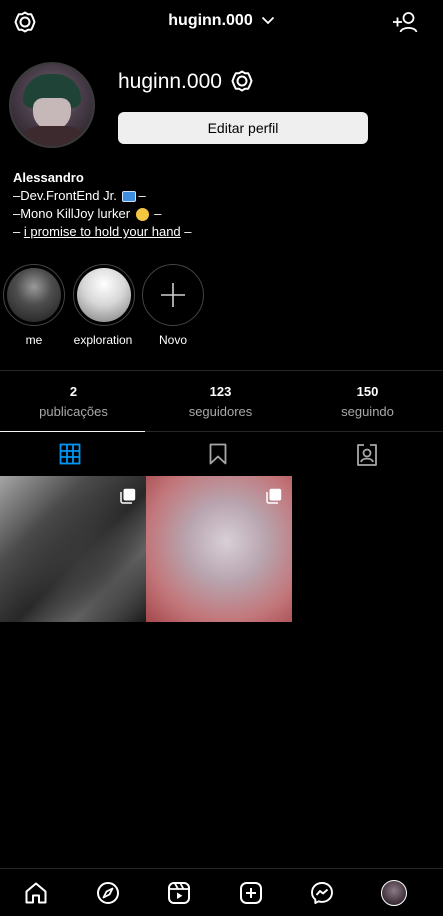  Describe the element at coordinates (367, 455) in the screenshot. I see `tagged-user-icon` at that location.